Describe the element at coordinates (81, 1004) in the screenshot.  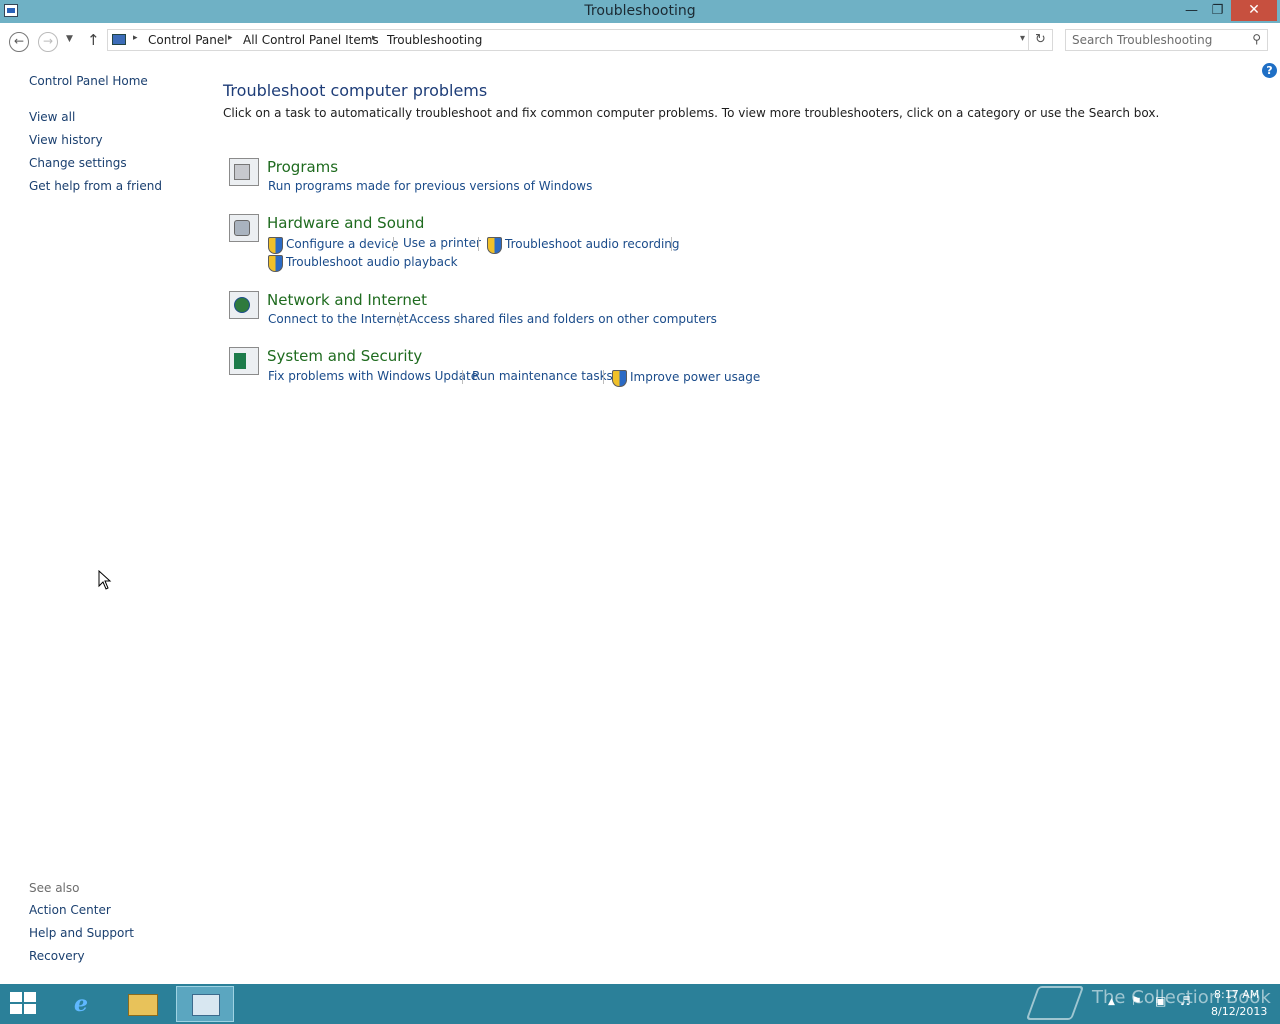
I see `internet-explorer-icon: e` at that location.